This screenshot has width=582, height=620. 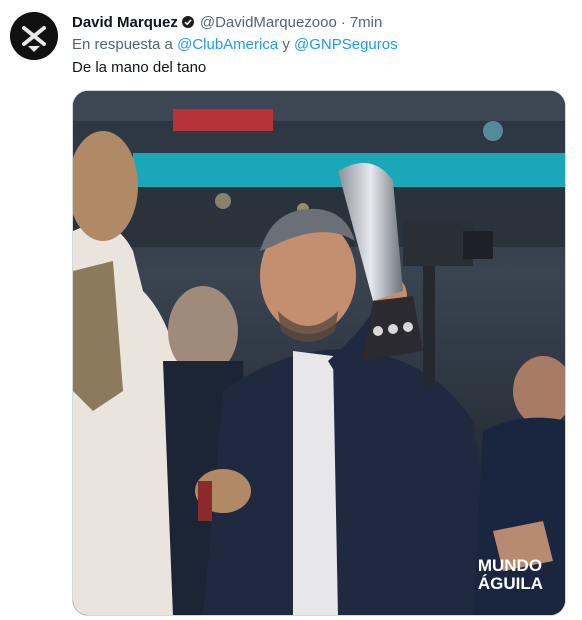 I want to click on tweet-header: David Marquez @DavidMarquezooo · 7min, so click(x=322, y=22).